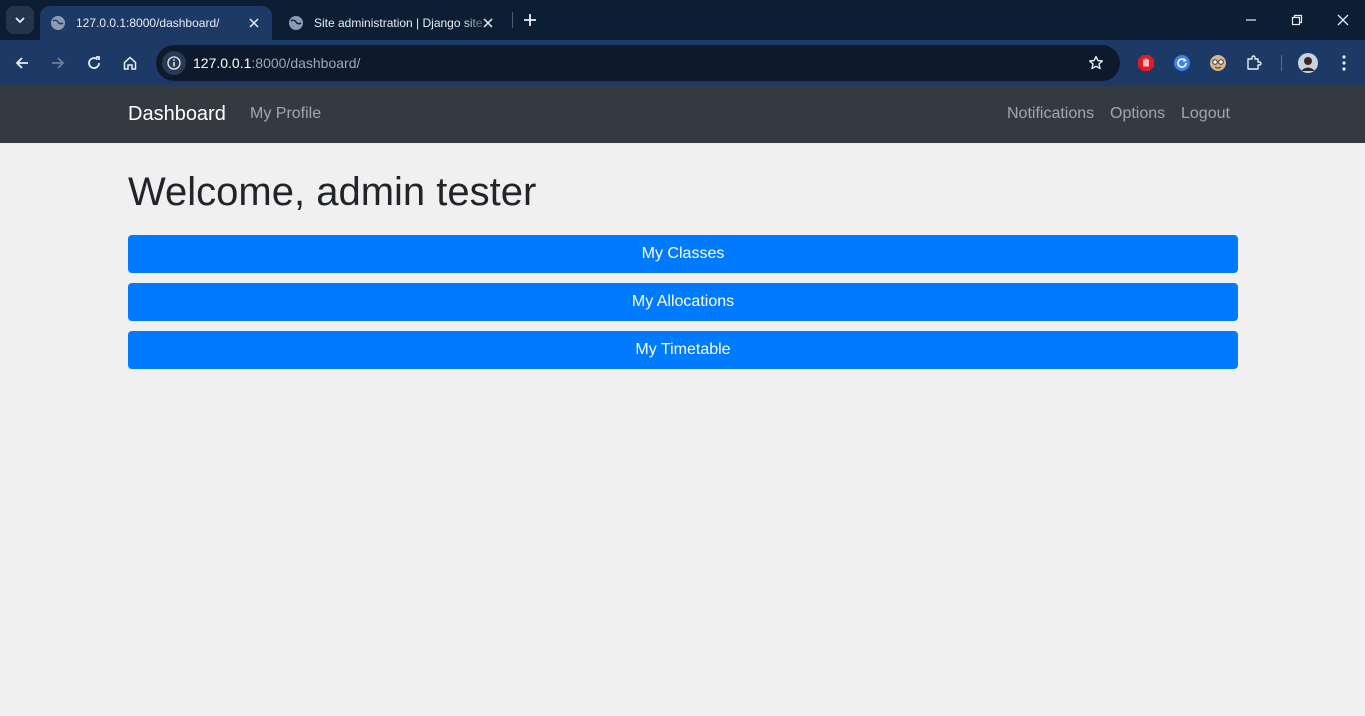 The height and width of the screenshot is (716, 1365). I want to click on url-host: 127.0.0.1, so click(222, 63).